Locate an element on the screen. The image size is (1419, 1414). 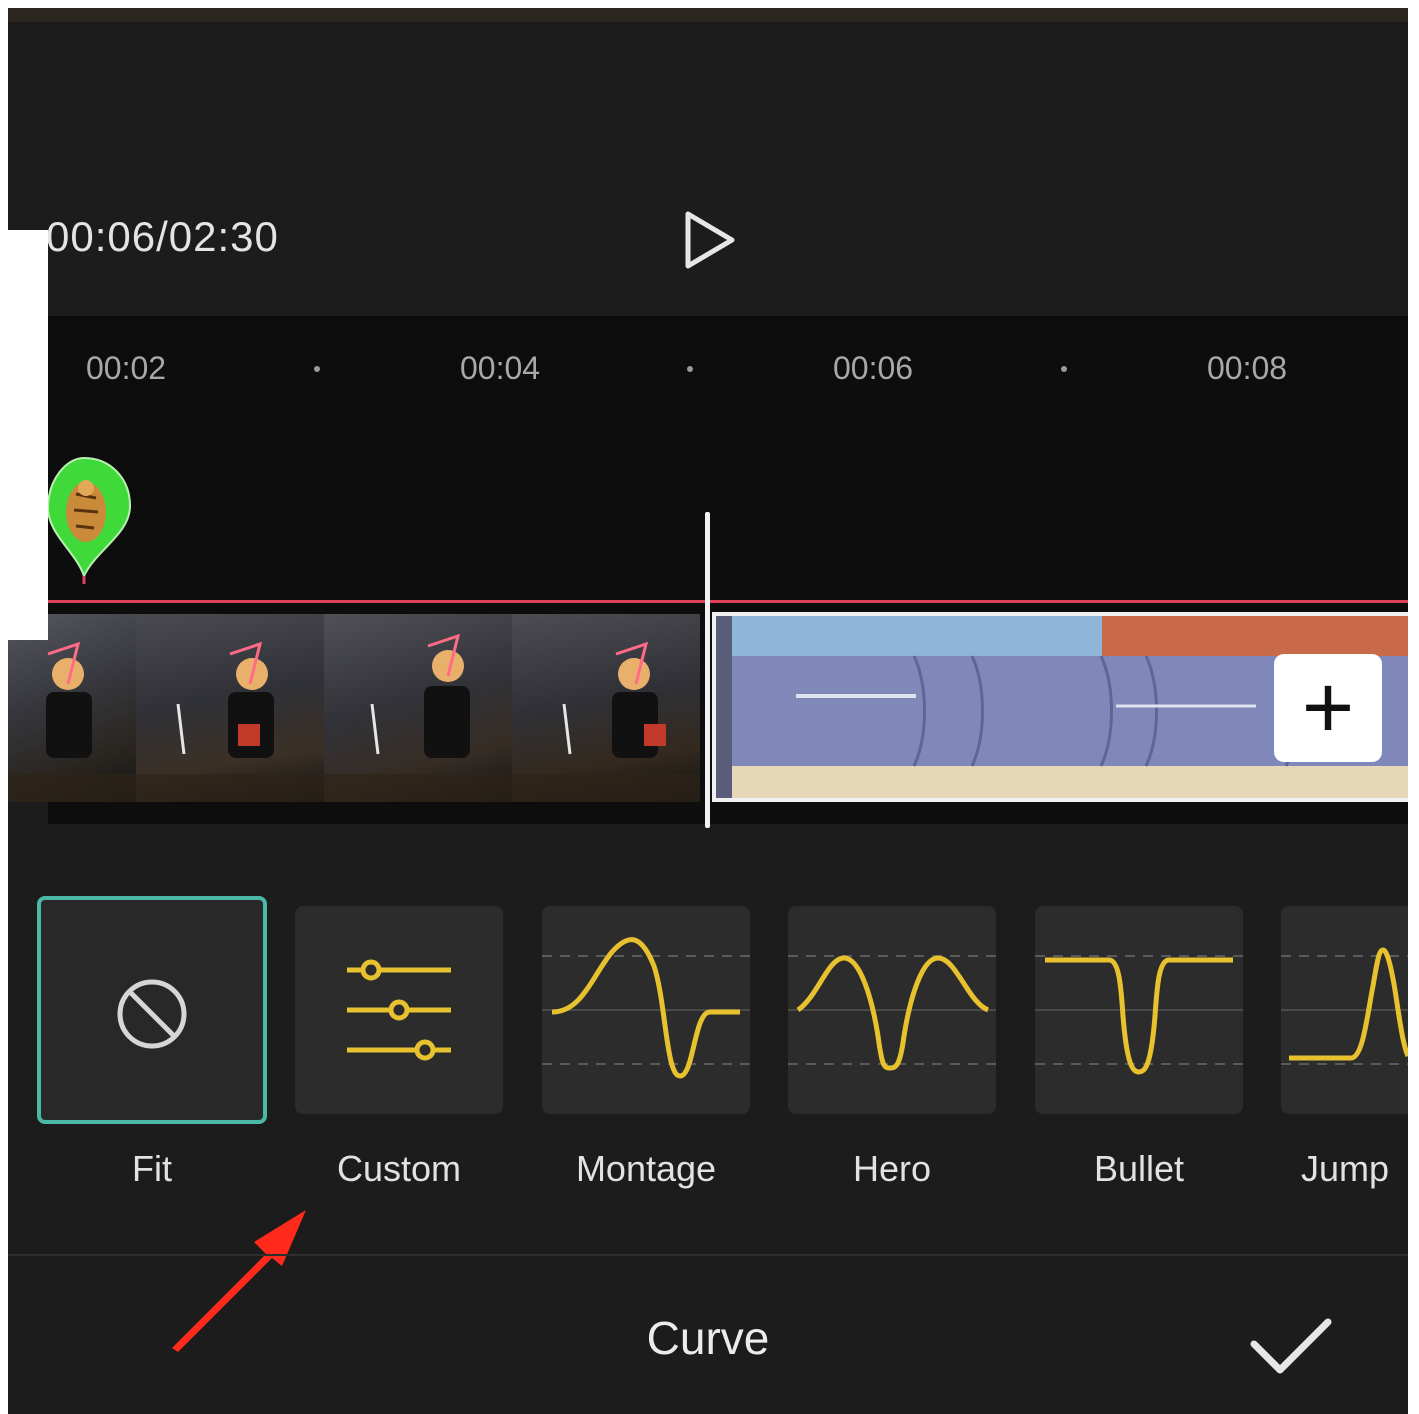
time-display: 00:06/02:30 is located at coordinates (162, 236).